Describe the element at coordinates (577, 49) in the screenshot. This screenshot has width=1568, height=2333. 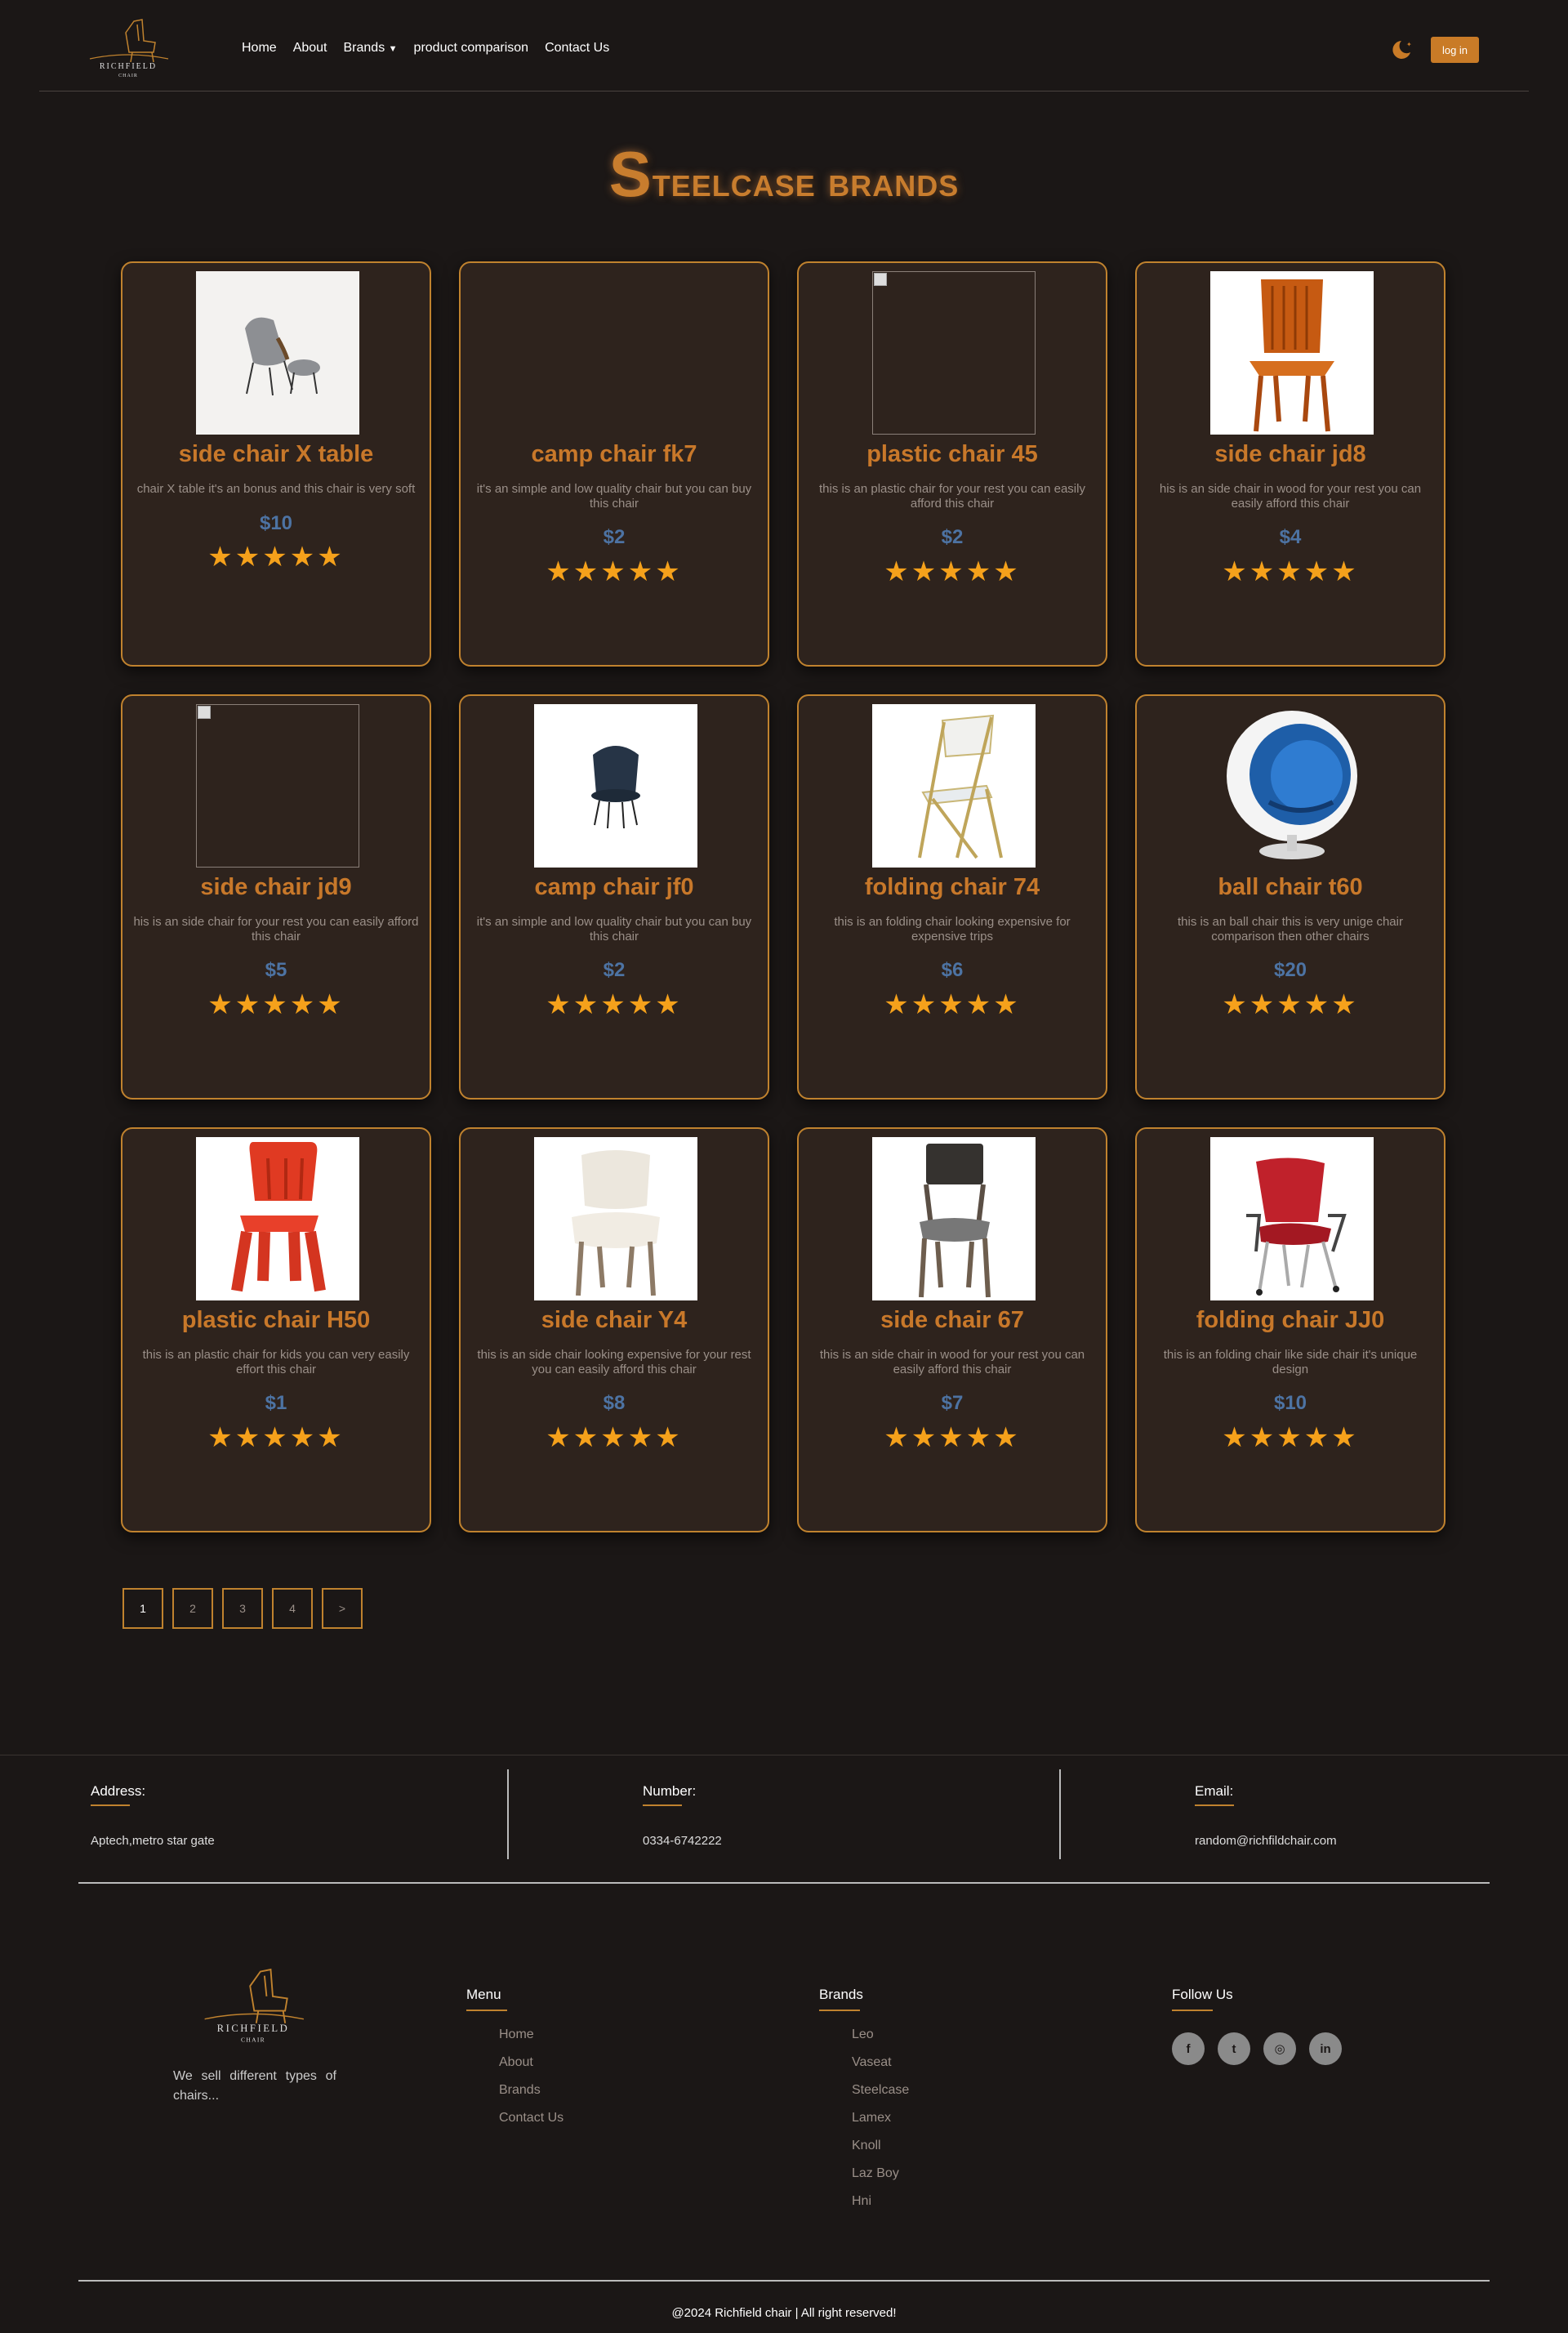
I see `nav-contact: Contact Us` at that location.